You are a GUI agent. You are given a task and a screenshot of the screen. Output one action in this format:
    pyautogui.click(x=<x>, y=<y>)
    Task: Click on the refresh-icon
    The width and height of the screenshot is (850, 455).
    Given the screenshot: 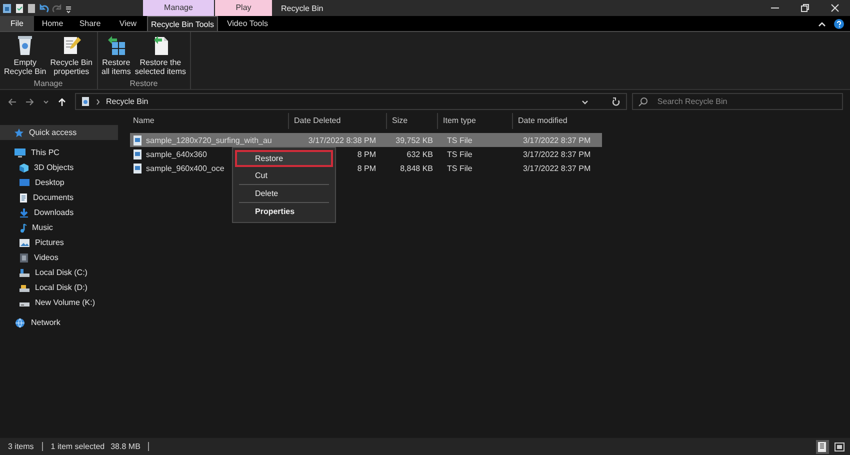 What is the action you would take?
    pyautogui.click(x=616, y=101)
    